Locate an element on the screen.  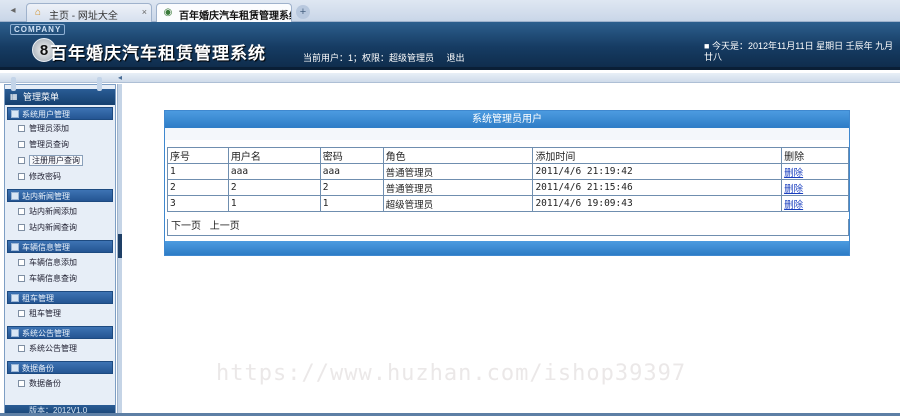
next-page-link: 下一页 is located at coordinates (186, 226).